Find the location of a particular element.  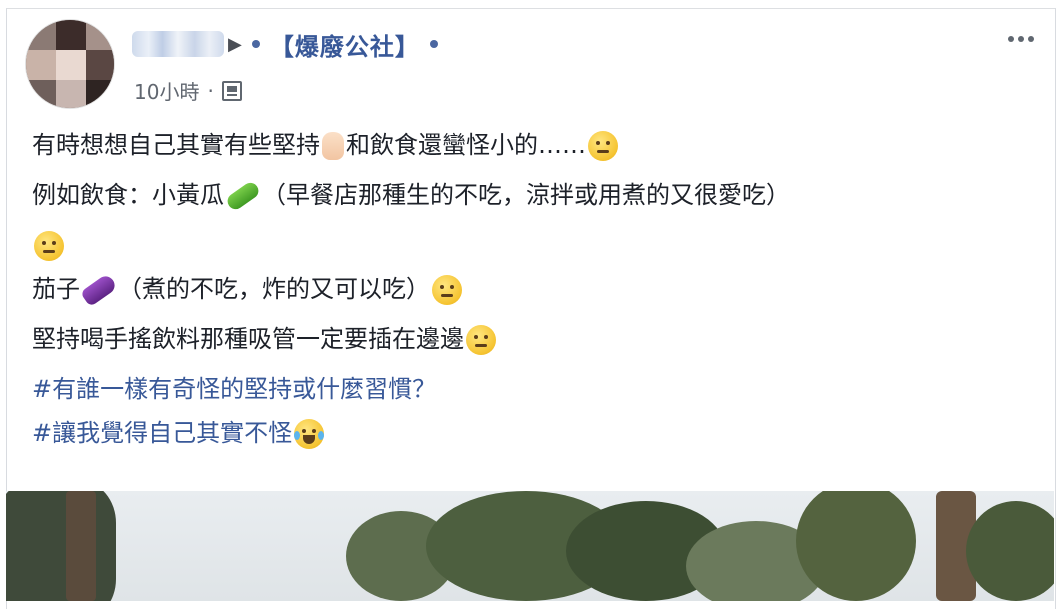

post-text: （煮的不吃，炸的又可以吃） is located at coordinates (274, 289).